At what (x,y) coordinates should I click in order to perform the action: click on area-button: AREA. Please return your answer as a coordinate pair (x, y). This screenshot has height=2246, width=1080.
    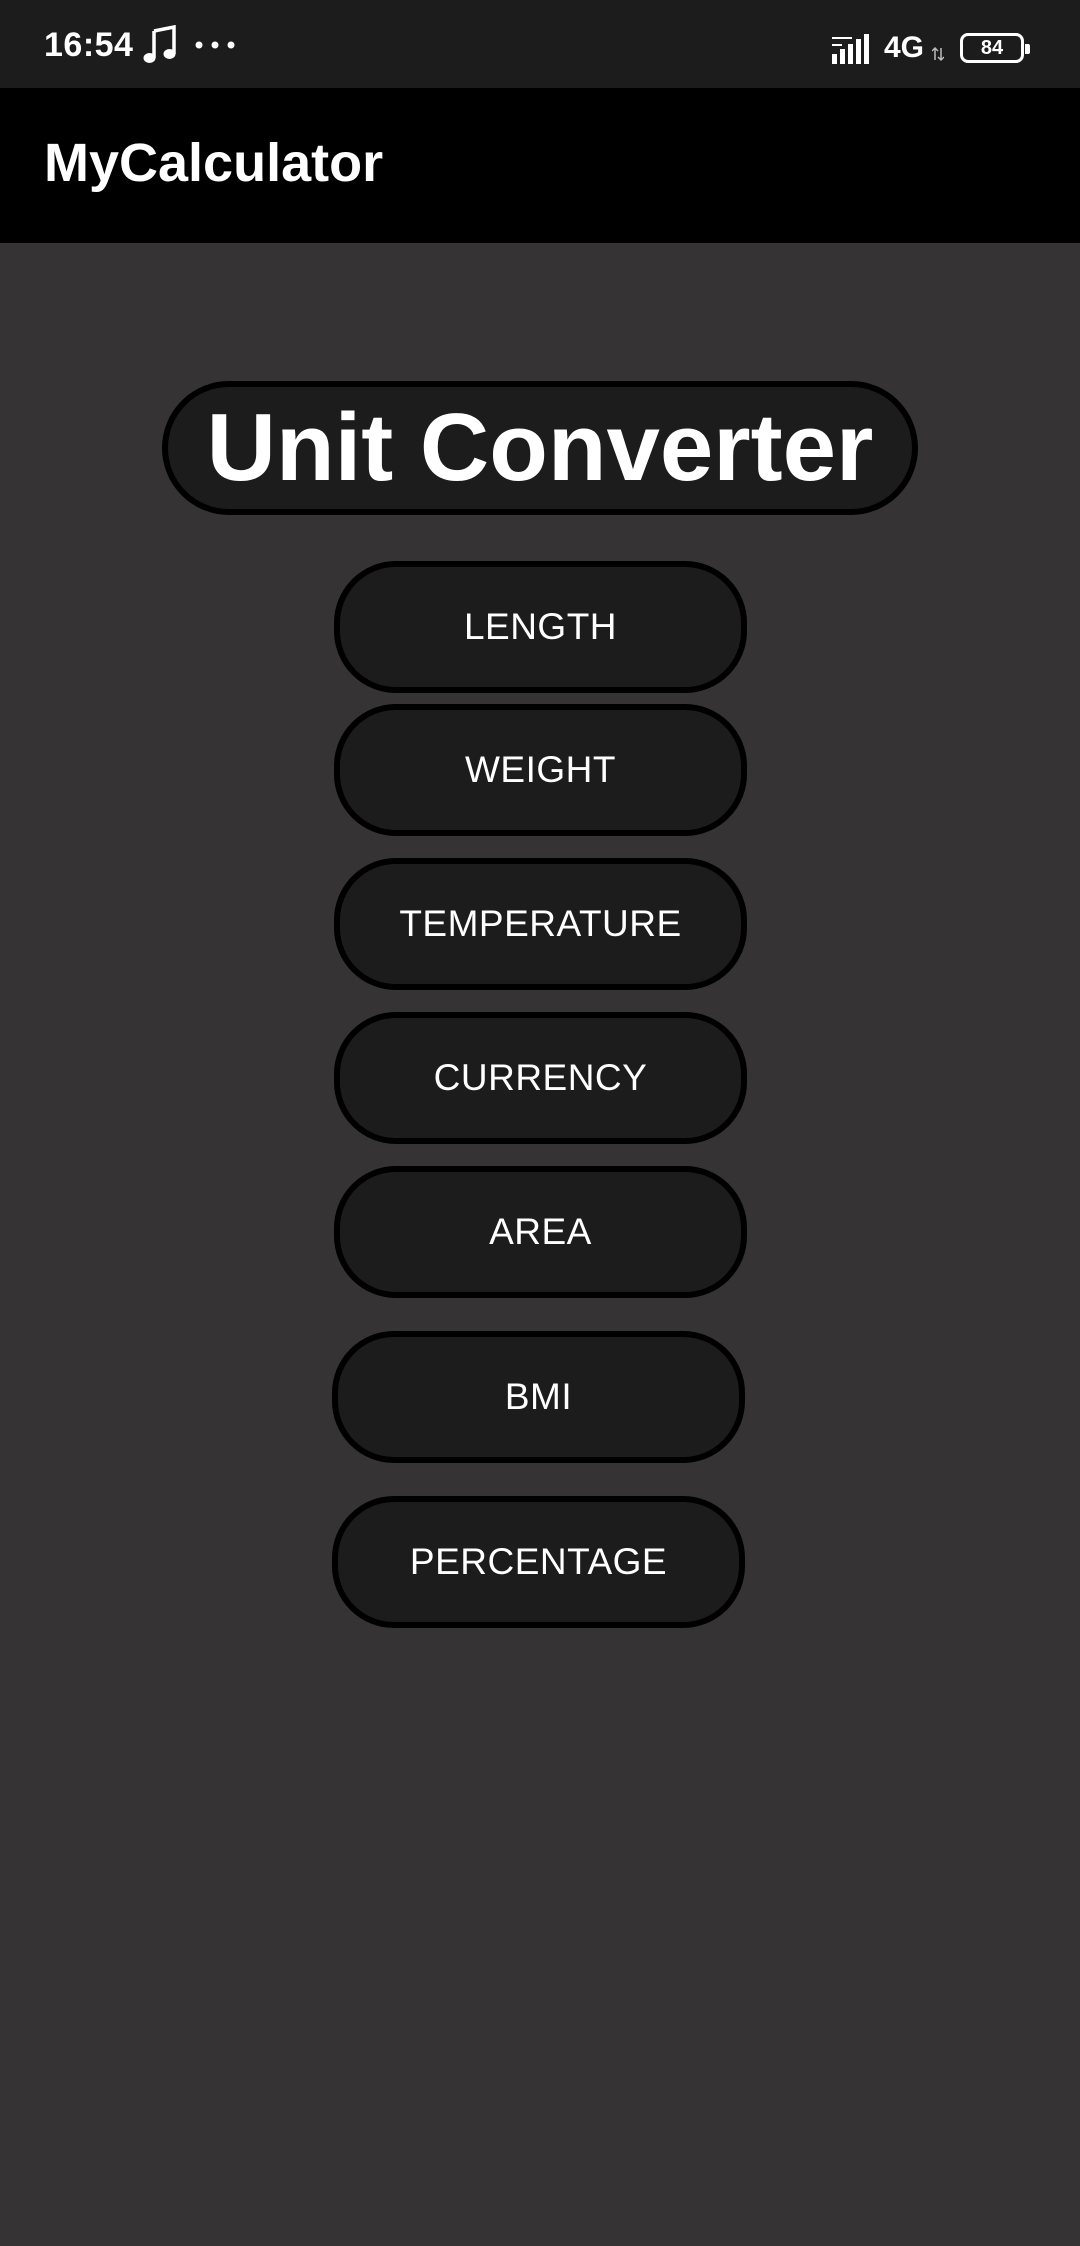
    Looking at the image, I should click on (540, 1232).